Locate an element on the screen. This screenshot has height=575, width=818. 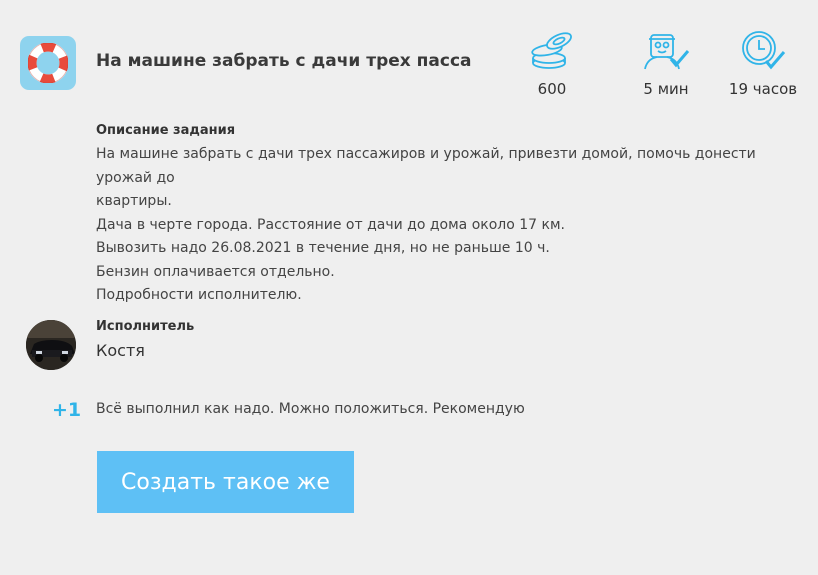
car-photo is located at coordinates (51, 345).